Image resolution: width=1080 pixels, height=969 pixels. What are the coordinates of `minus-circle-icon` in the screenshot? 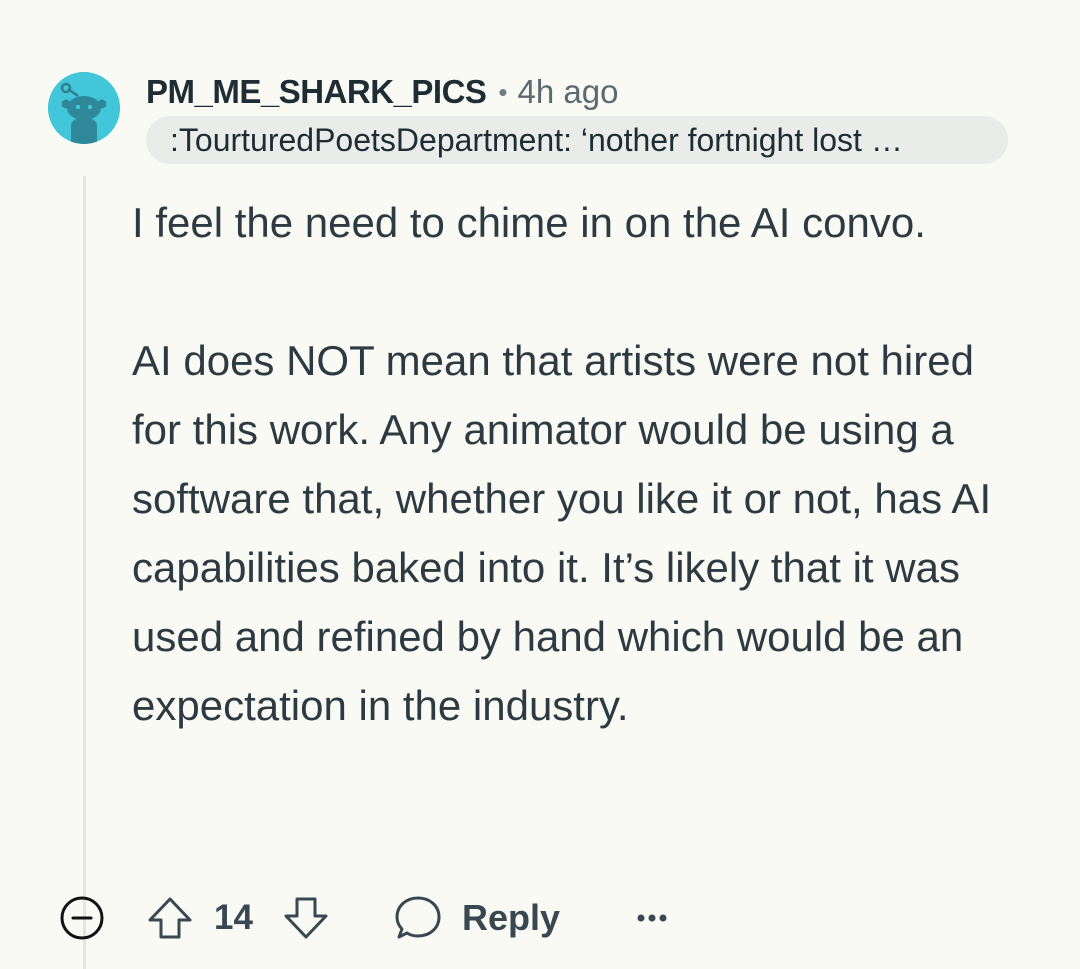 It's located at (82, 918).